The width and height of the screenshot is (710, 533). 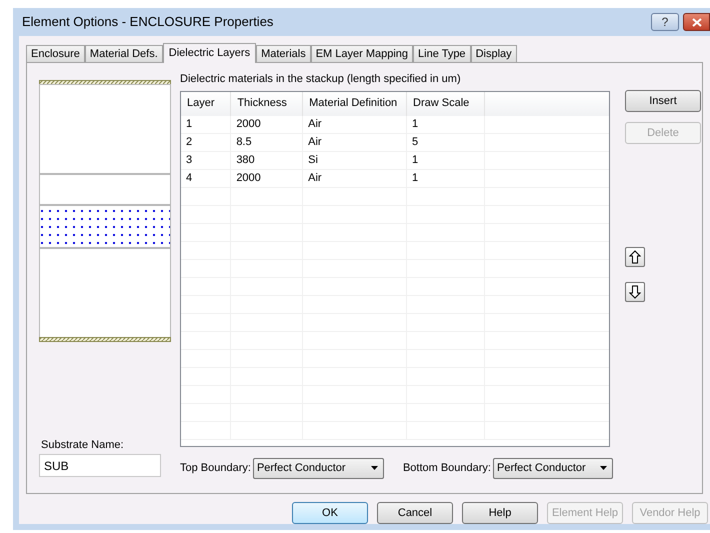 I want to click on tab: Material Defs., so click(x=123, y=53).